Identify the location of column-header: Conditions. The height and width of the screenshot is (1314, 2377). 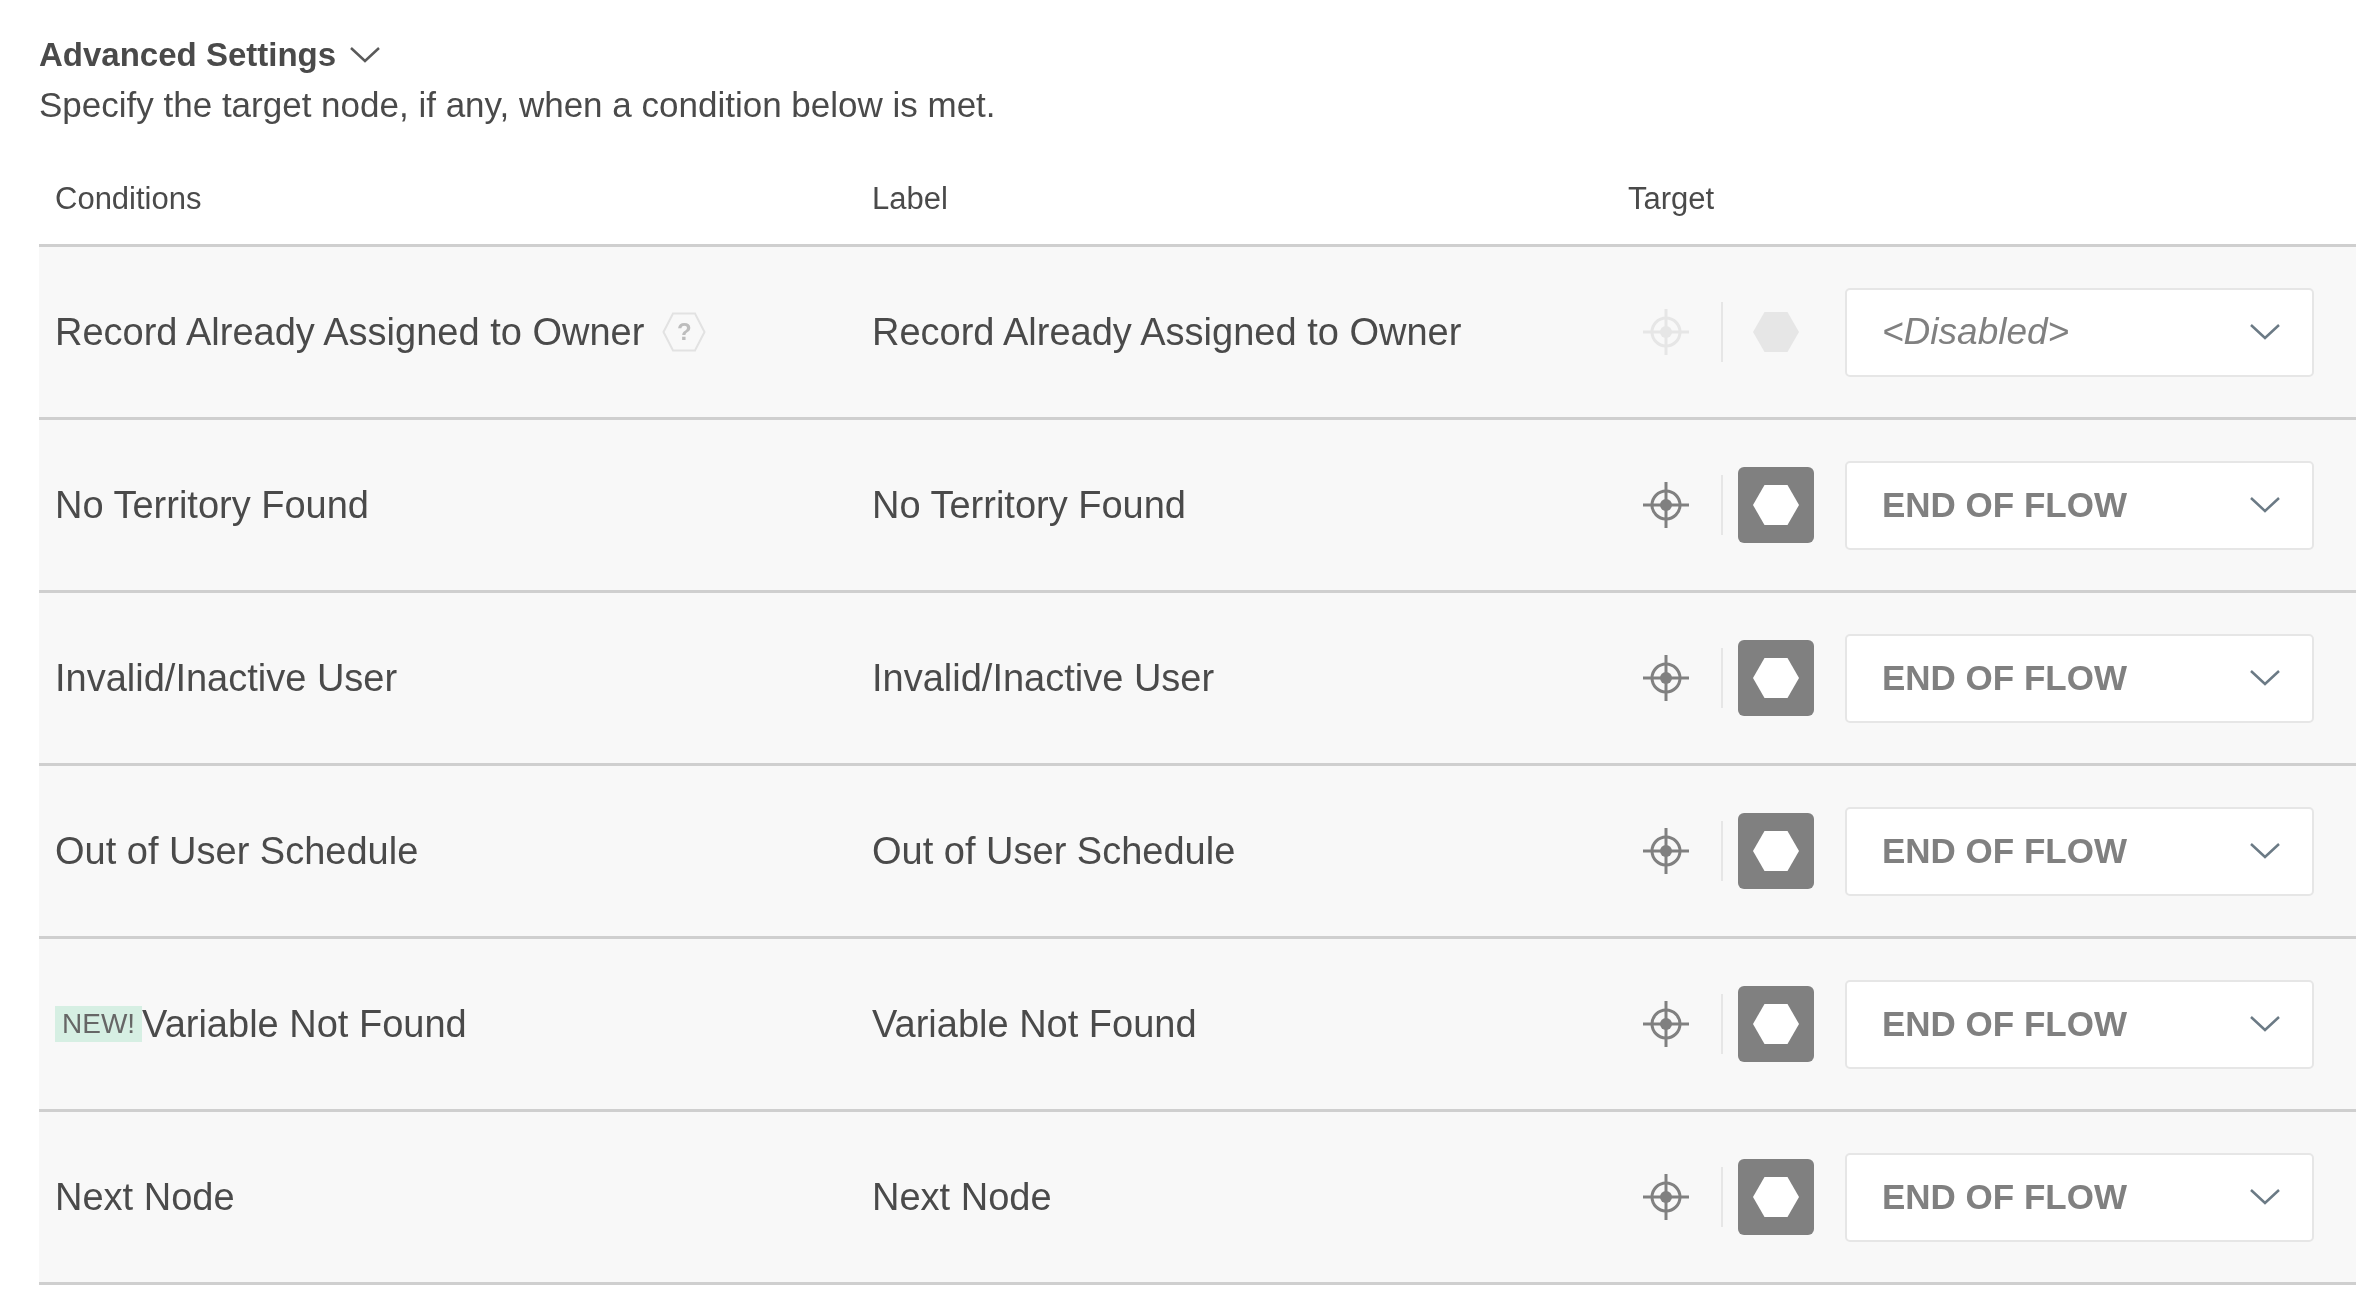
(128, 199).